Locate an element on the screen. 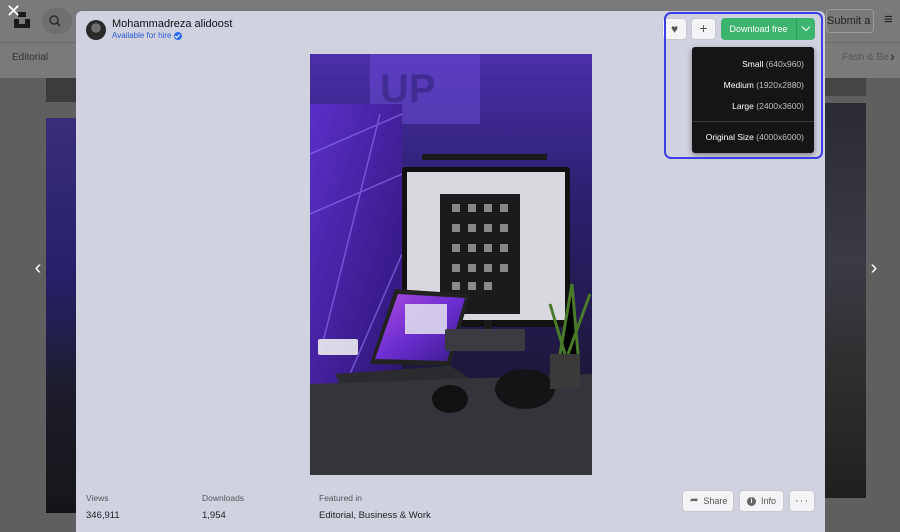 The image size is (900, 532). views-value: 346,911 is located at coordinates (103, 515).